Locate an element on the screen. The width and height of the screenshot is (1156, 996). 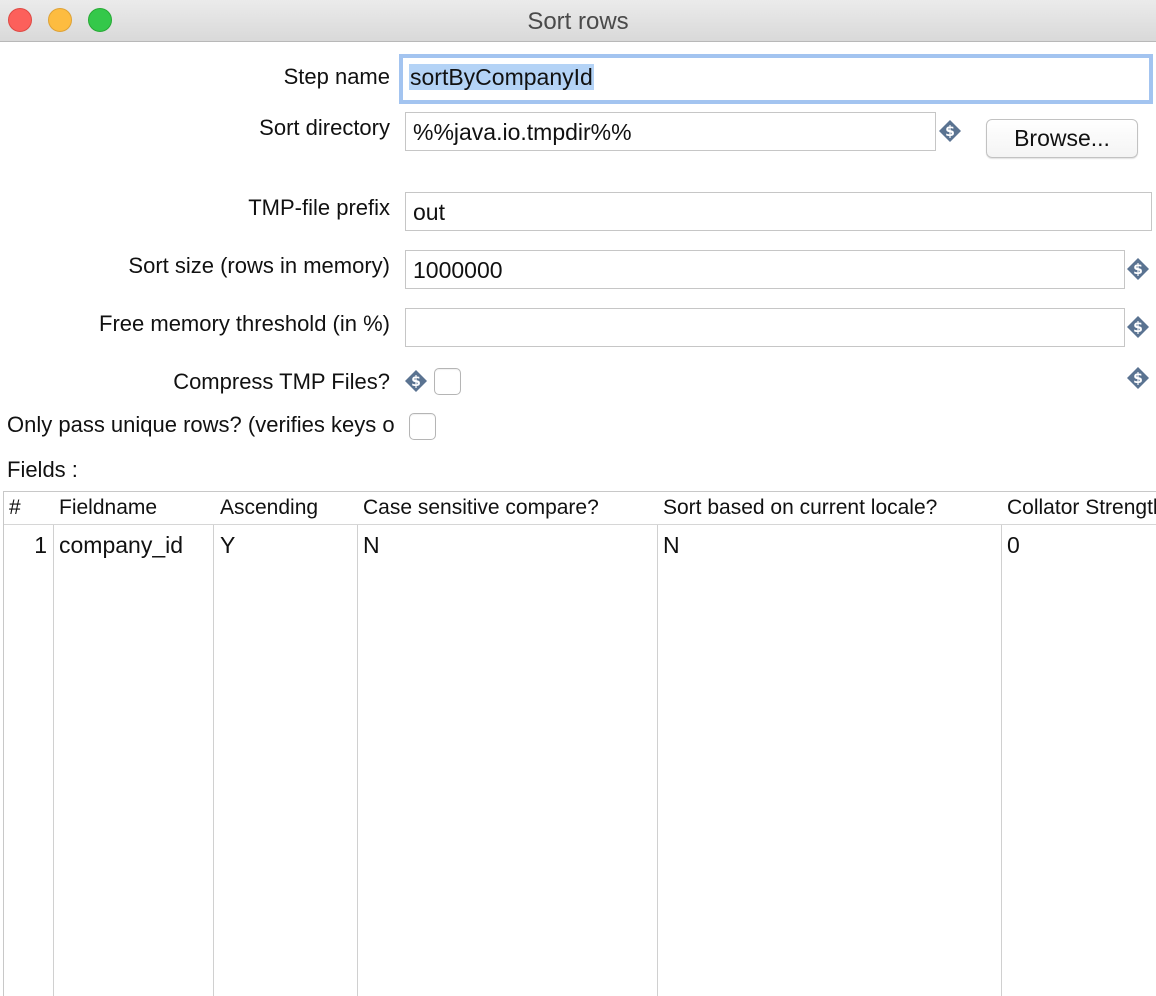
cell-locale: N is located at coordinates (671, 545).